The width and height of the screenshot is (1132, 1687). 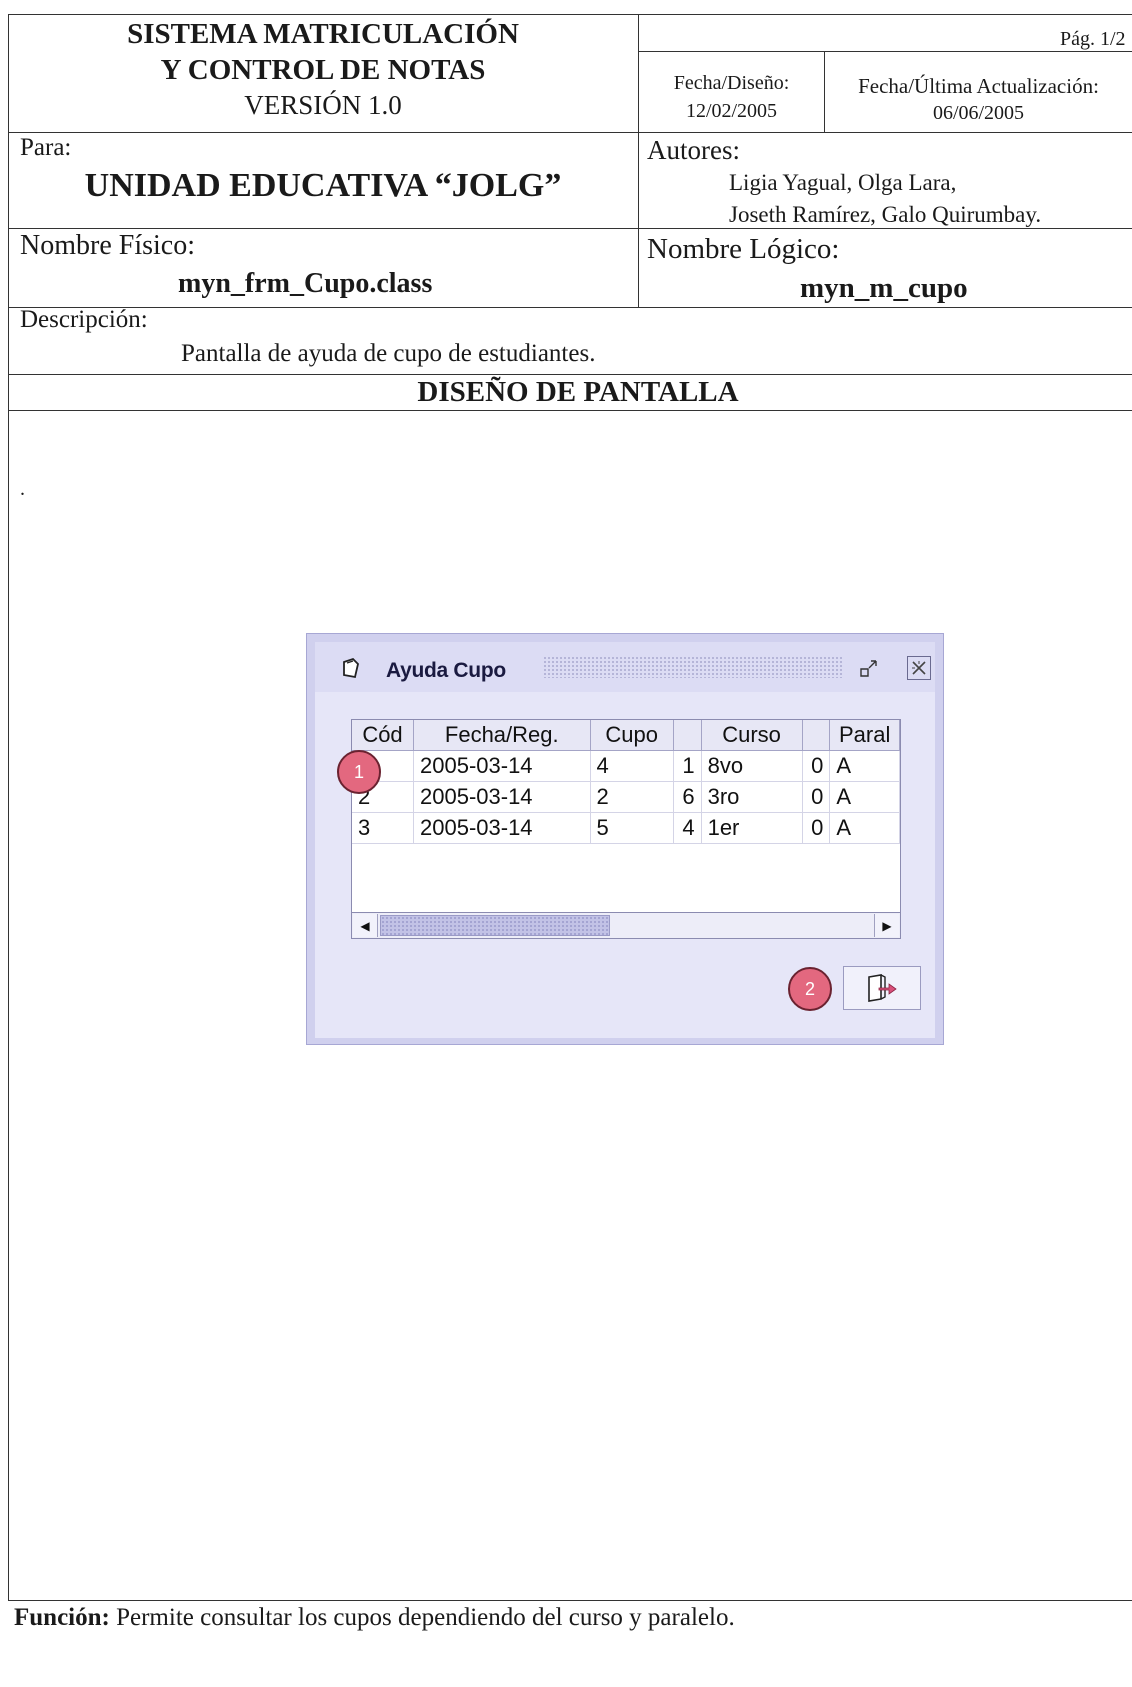 What do you see at coordinates (323, 34) in the screenshot?
I see `system-title-line1: SISTEMA MATRICULACIÓN` at bounding box center [323, 34].